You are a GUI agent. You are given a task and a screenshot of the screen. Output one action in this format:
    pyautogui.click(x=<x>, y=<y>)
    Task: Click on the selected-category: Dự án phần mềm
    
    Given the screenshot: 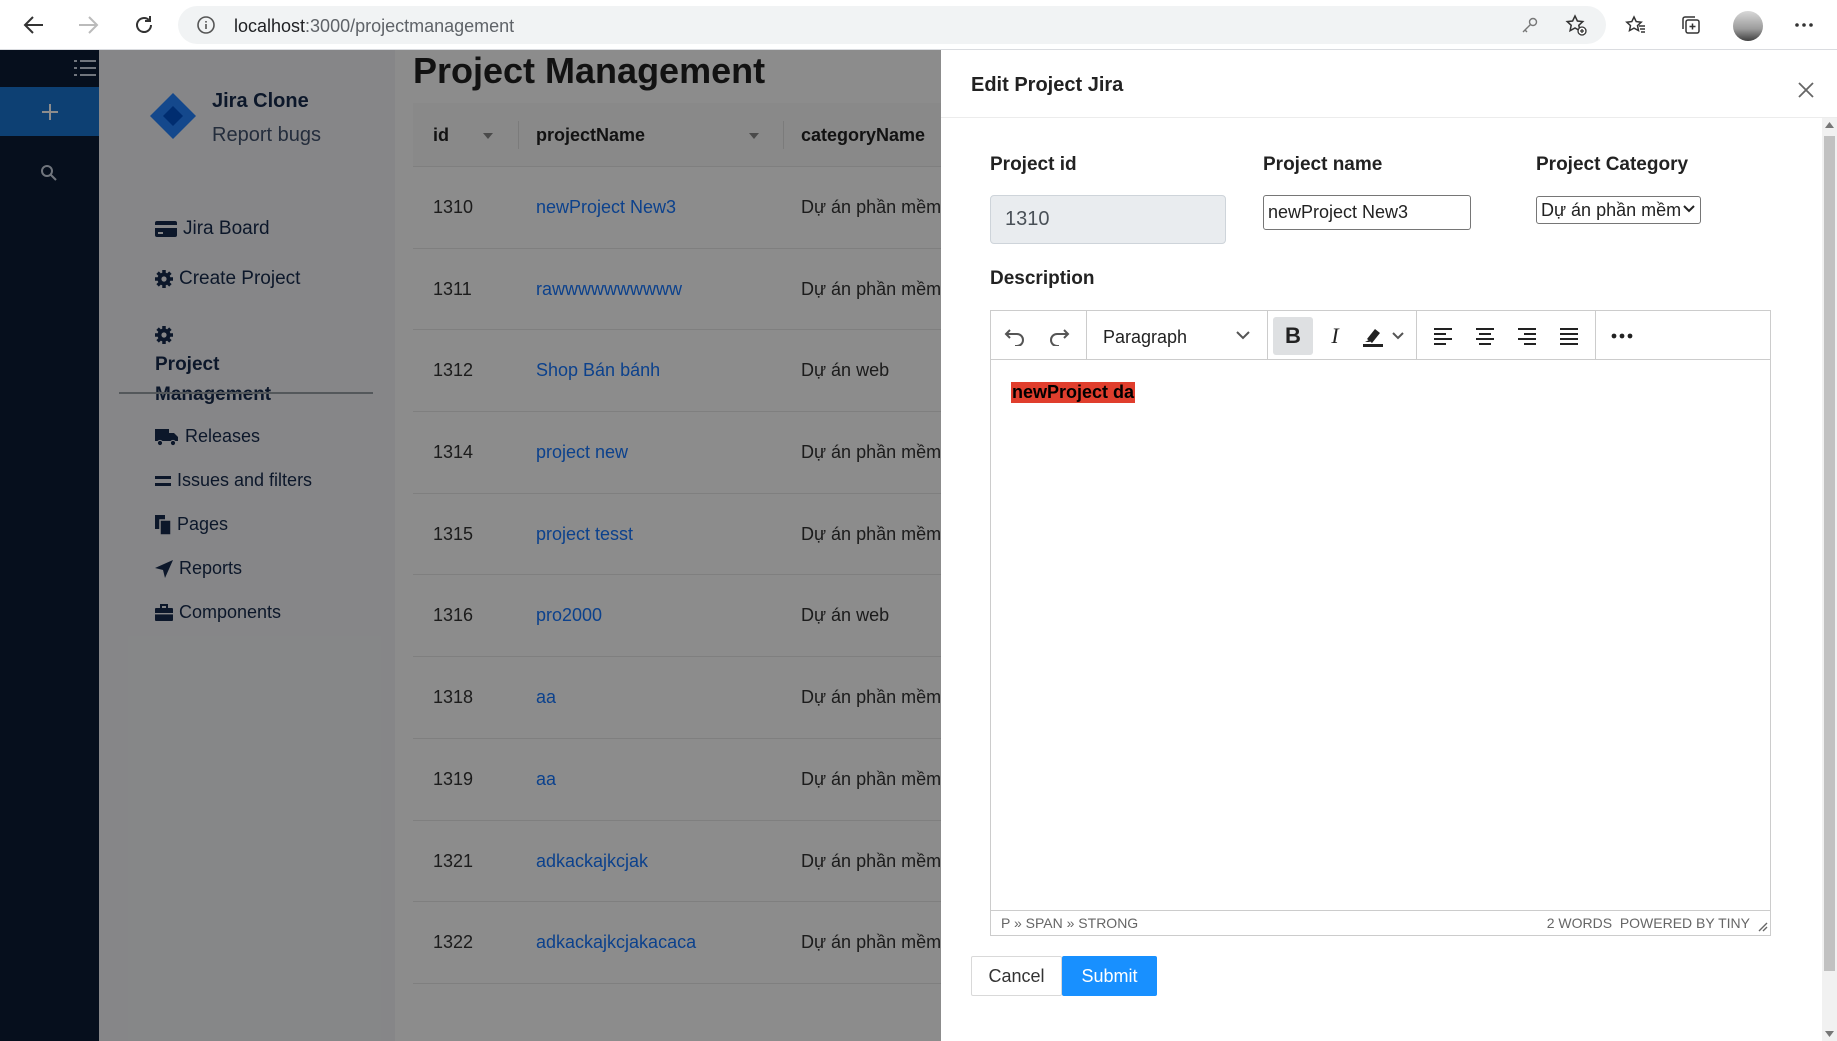 What is the action you would take?
    pyautogui.click(x=1611, y=210)
    